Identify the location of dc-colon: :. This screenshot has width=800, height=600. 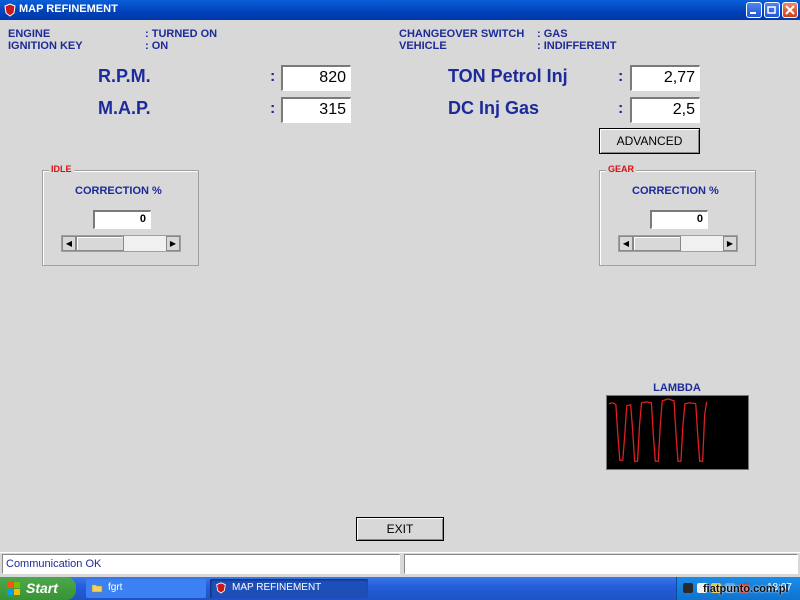
(621, 108).